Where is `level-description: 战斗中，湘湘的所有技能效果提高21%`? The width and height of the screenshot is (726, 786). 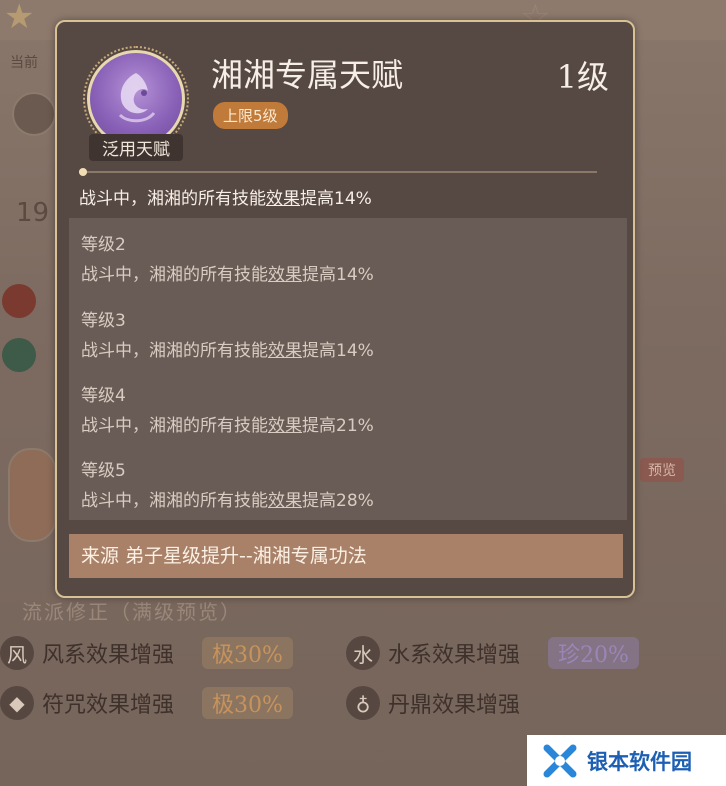
level-description: 战斗中，湘湘的所有技能效果提高21% is located at coordinates (227, 423).